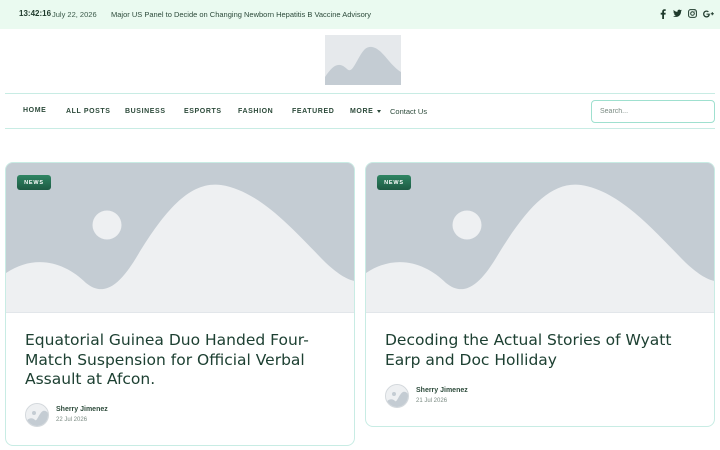 This screenshot has height=450, width=720. Describe the element at coordinates (653, 111) in the screenshot. I see `search-input` at that location.